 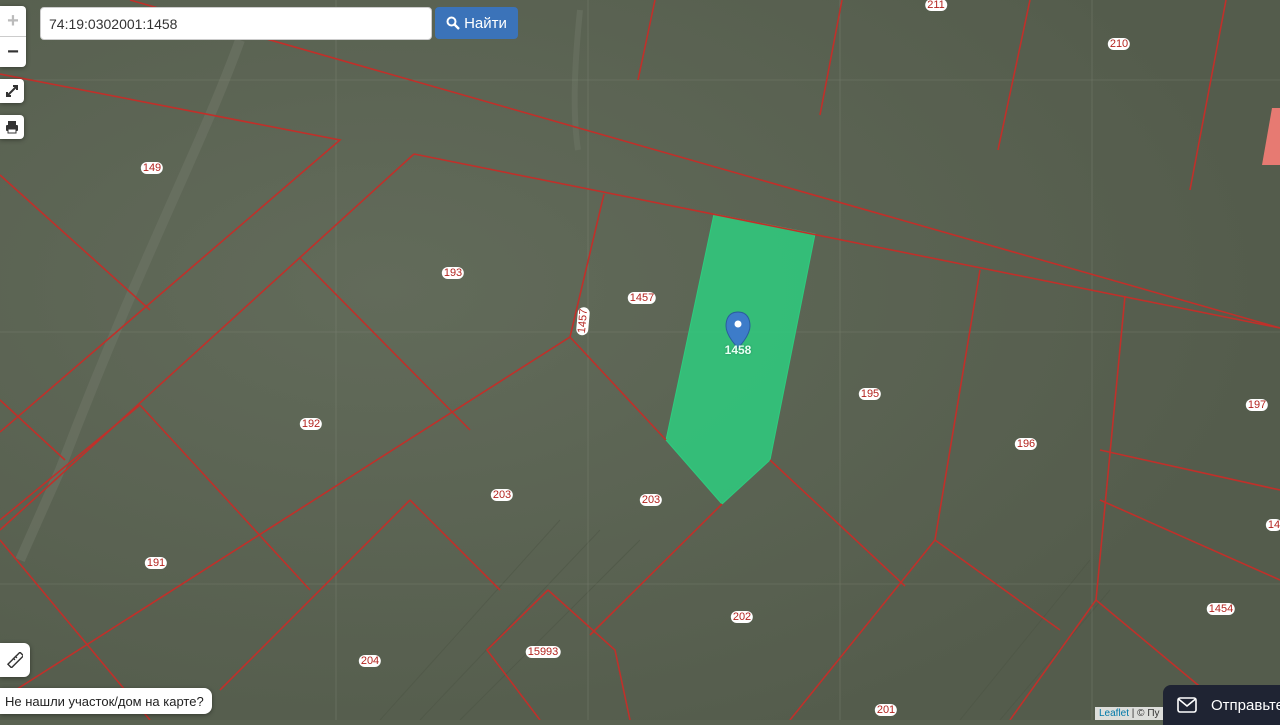 What do you see at coordinates (152, 168) in the screenshot?
I see `parcel-label: 149` at bounding box center [152, 168].